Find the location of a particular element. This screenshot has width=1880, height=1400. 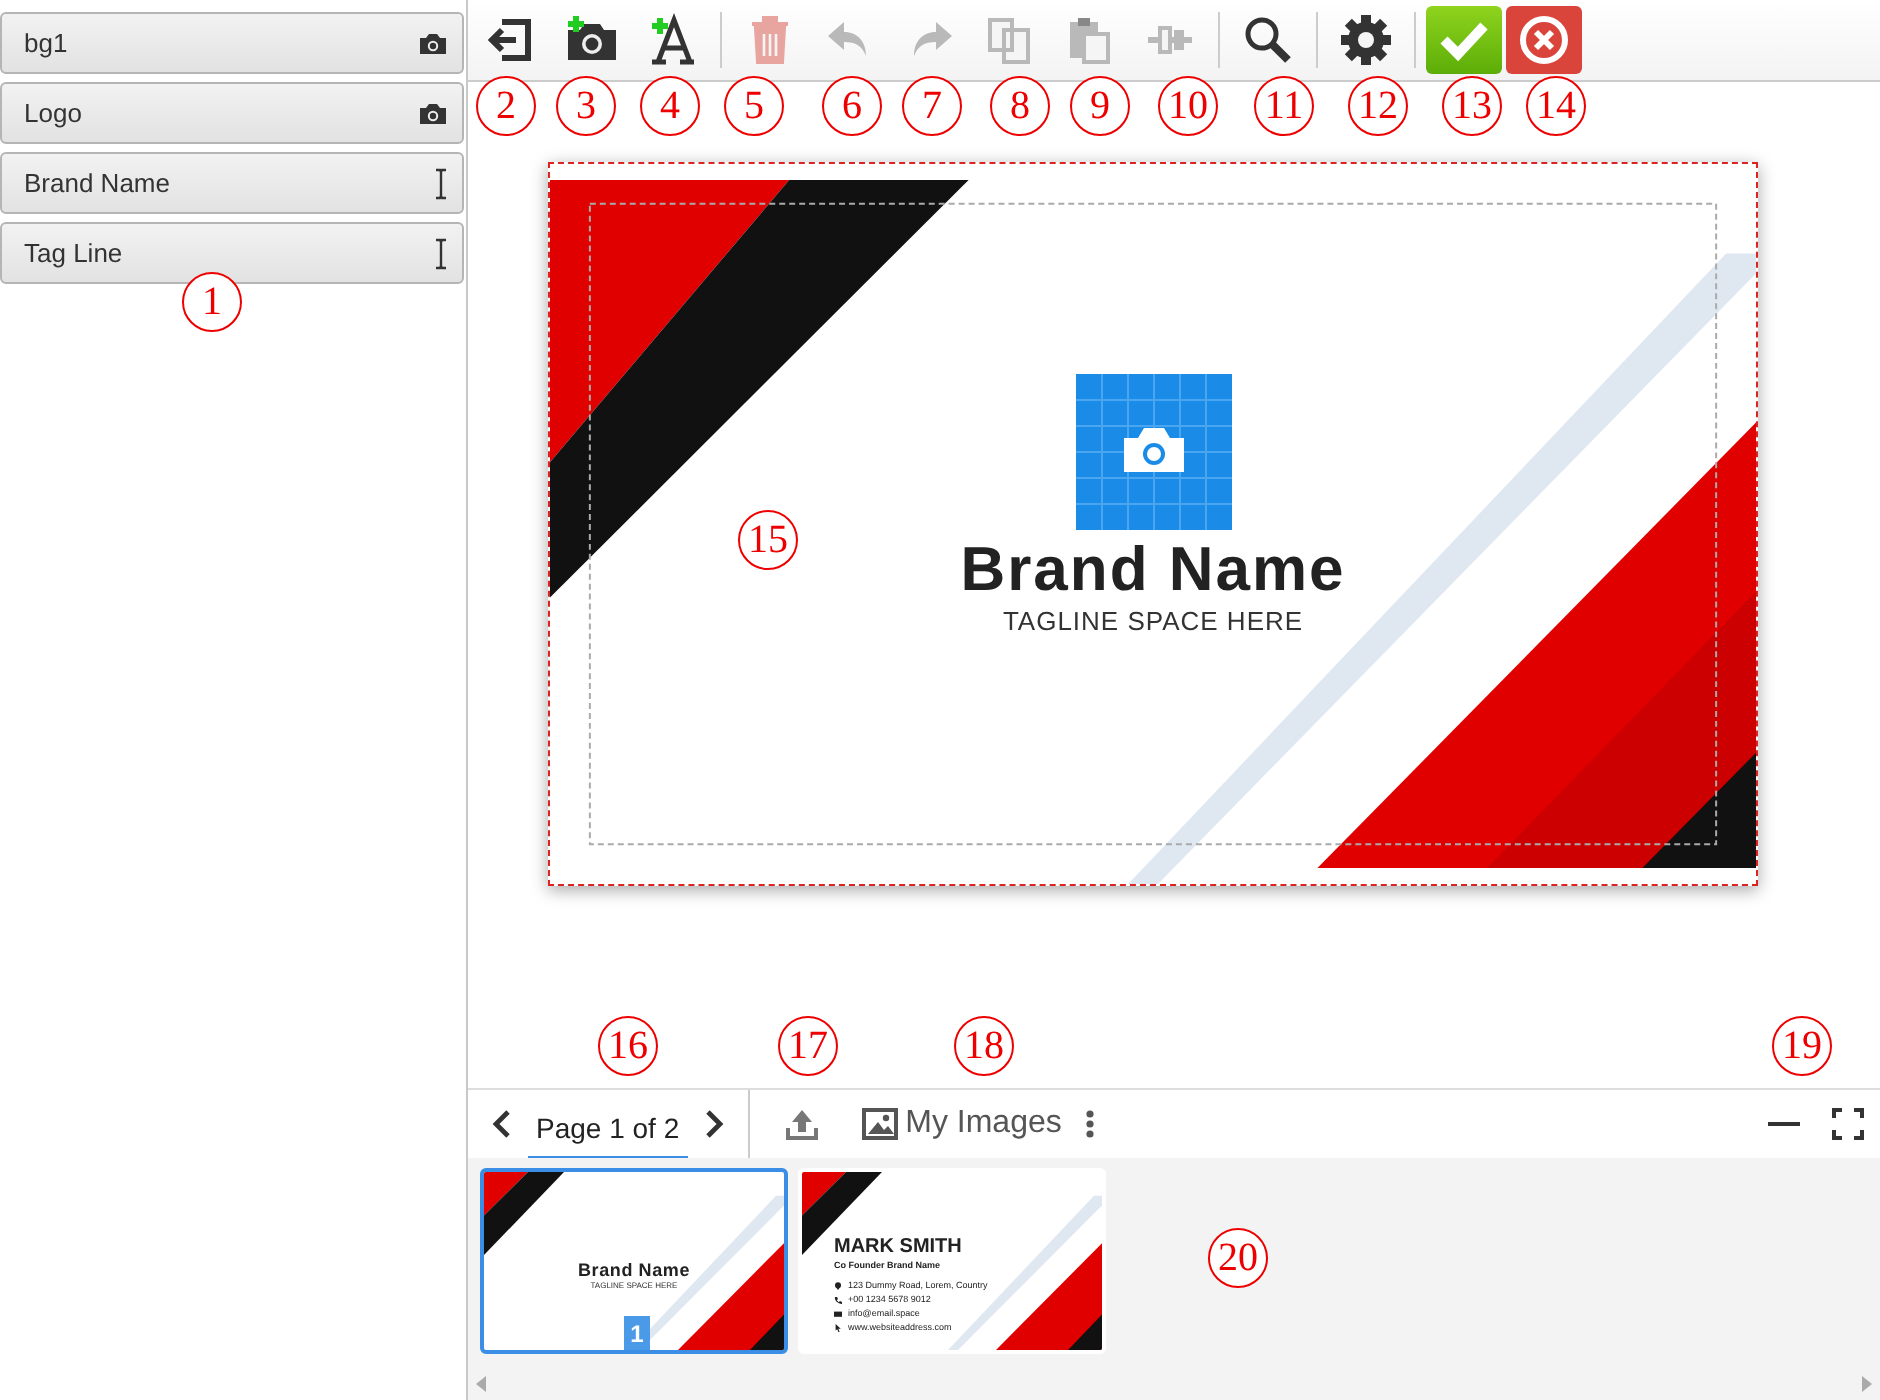

callout-number: 13 is located at coordinates (1472, 106).